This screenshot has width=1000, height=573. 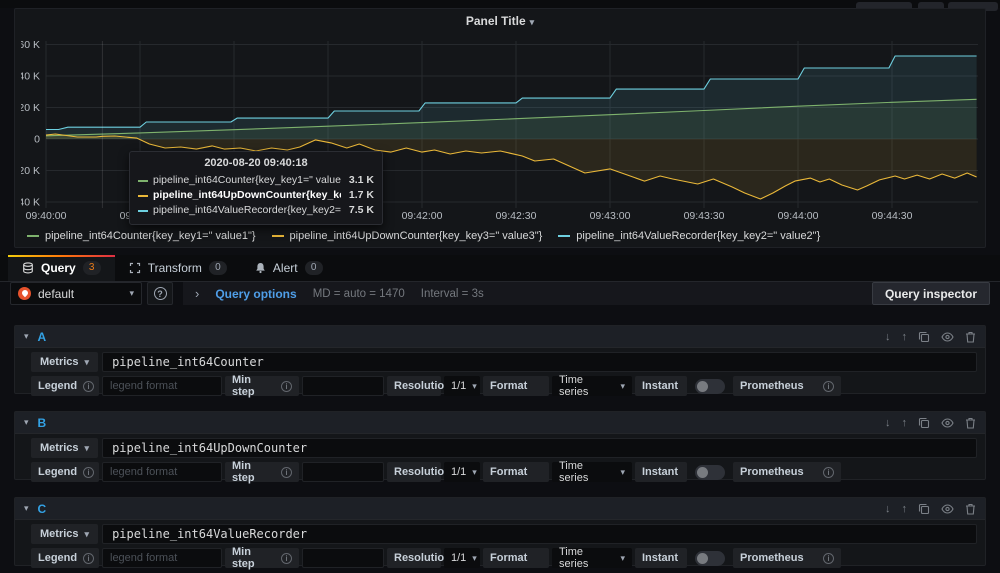 What do you see at coordinates (24, 293) in the screenshot?
I see `prometheus-icon` at bounding box center [24, 293].